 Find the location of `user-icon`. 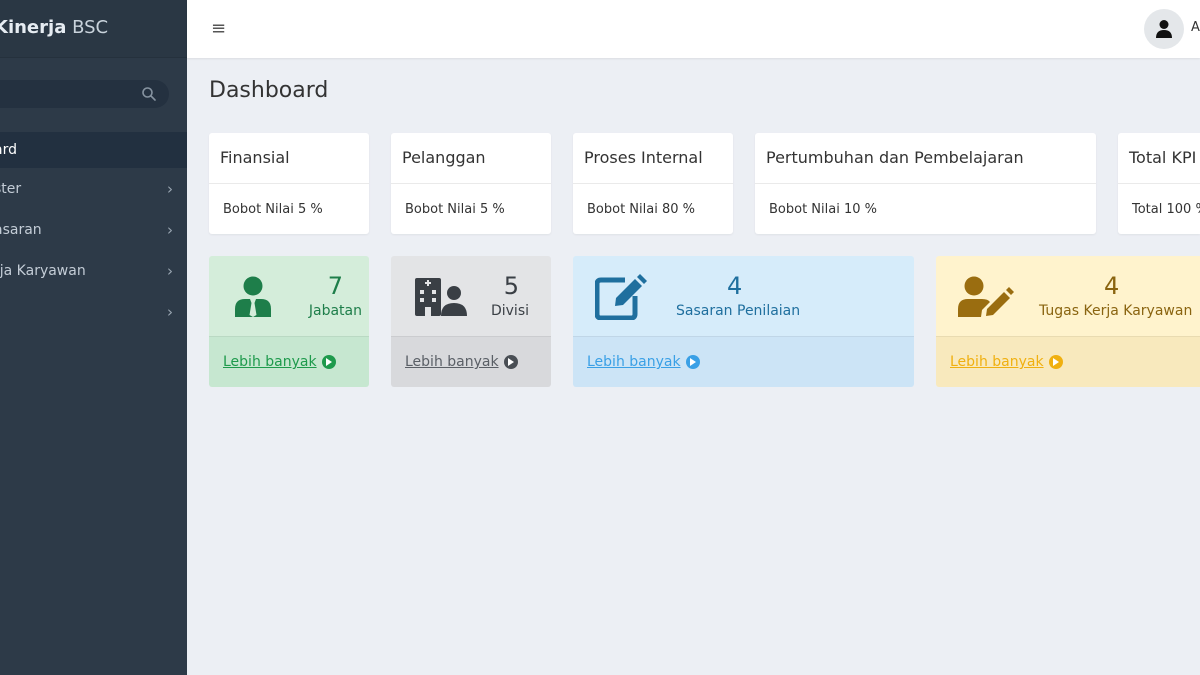

user-icon is located at coordinates (1164, 29).